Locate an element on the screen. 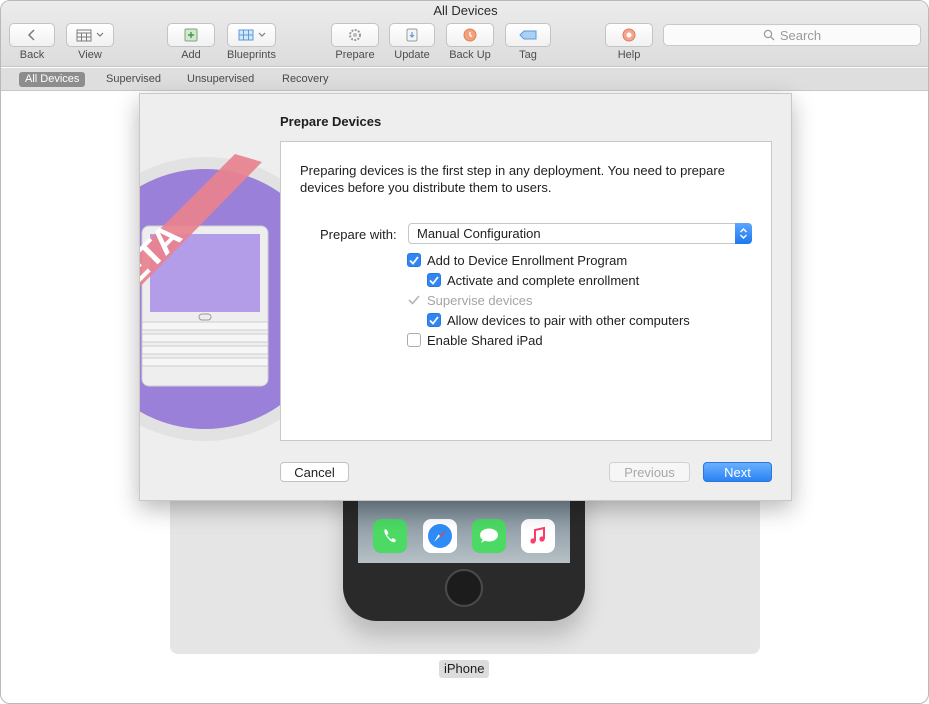  gear-icon is located at coordinates (355, 35).